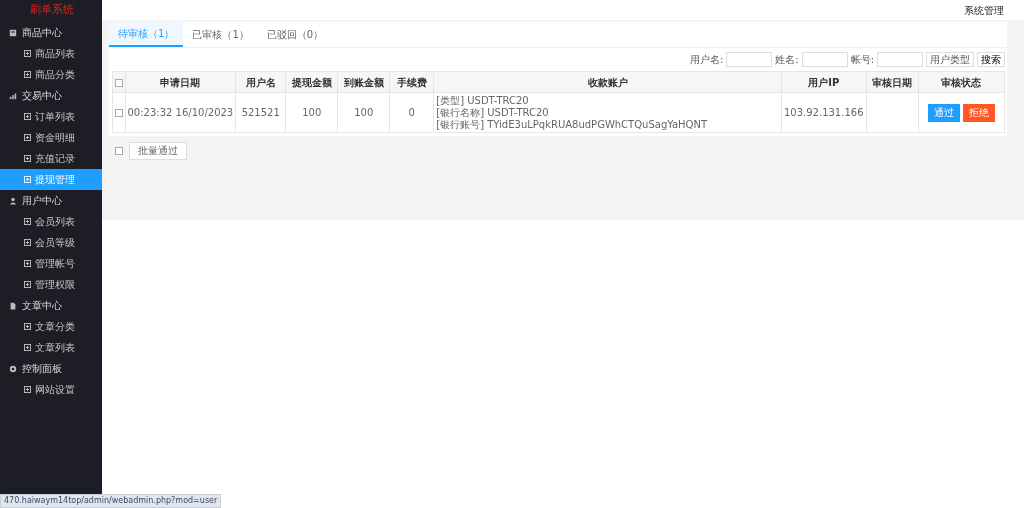 The height and width of the screenshot is (508, 1024). What do you see at coordinates (961, 82) in the screenshot?
I see `column-header: 审核状态` at bounding box center [961, 82].